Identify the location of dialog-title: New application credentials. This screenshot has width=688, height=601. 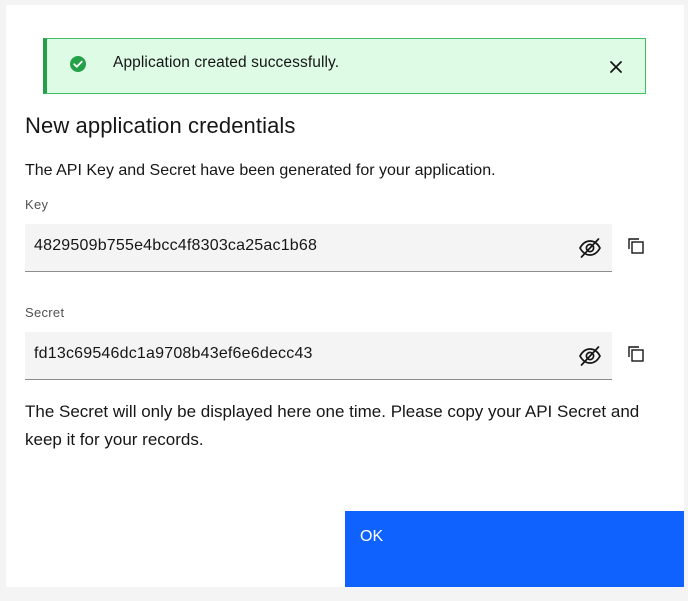
(160, 125).